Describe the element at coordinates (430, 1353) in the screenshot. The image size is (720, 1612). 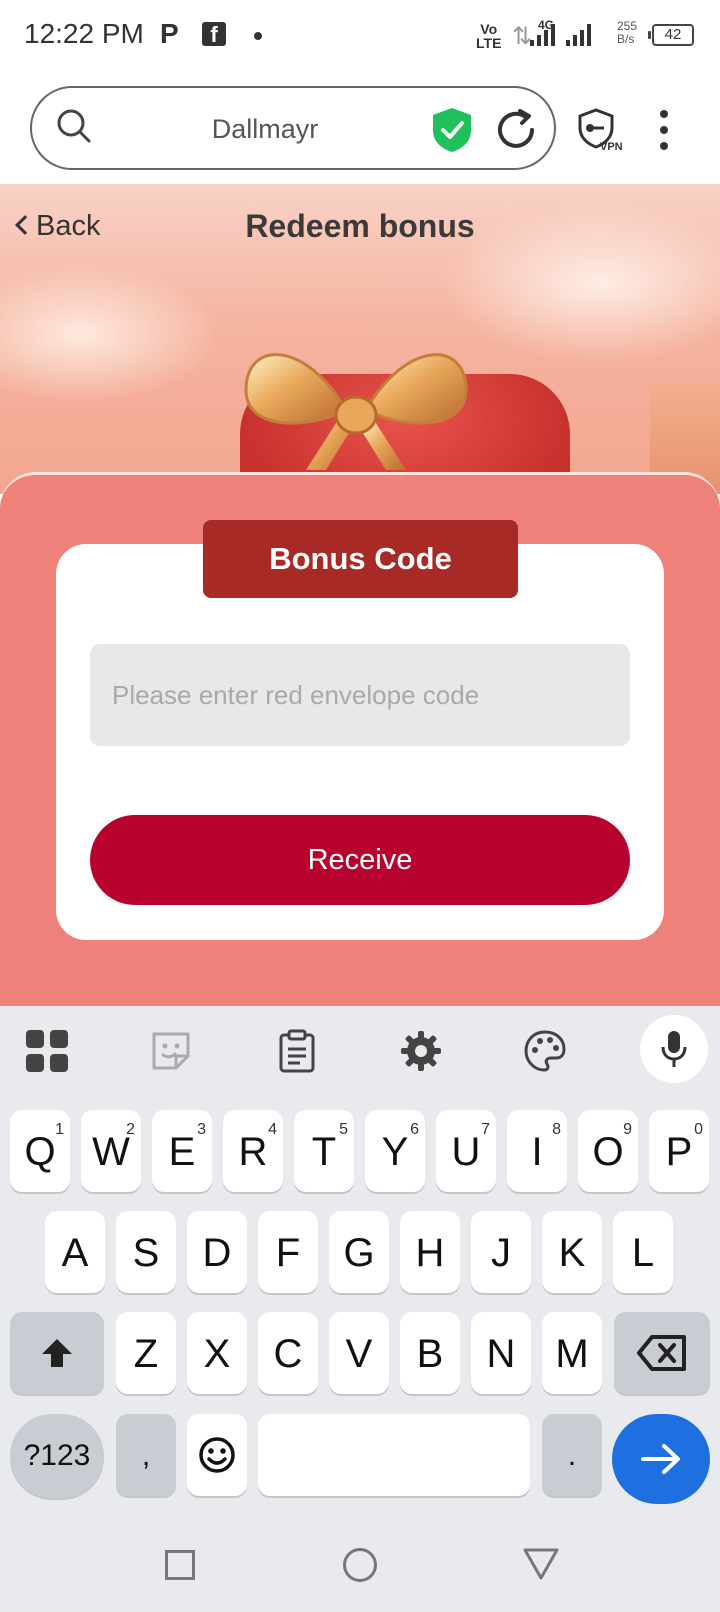
I see `key-b: B` at that location.